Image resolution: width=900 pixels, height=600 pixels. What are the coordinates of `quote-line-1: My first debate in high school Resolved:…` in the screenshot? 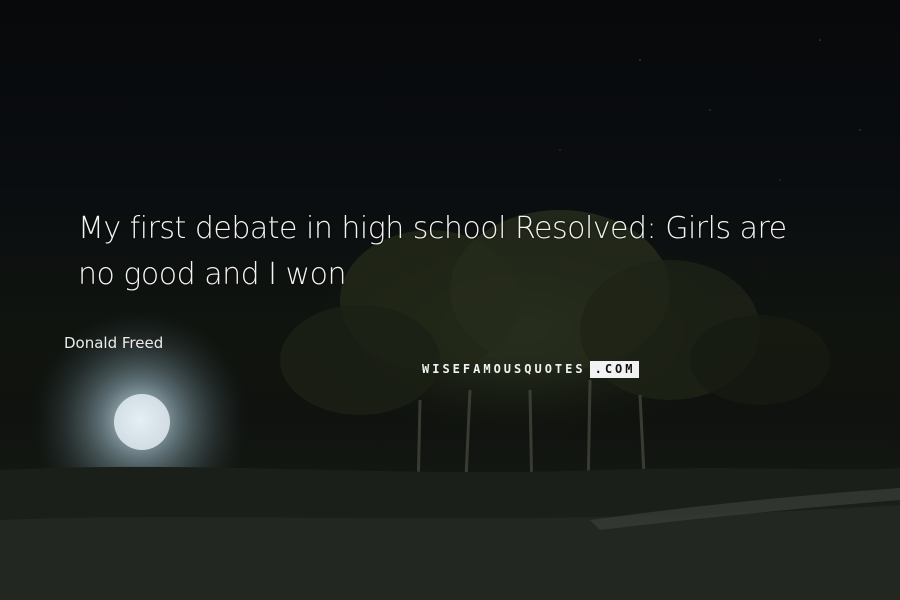 It's located at (432, 228).